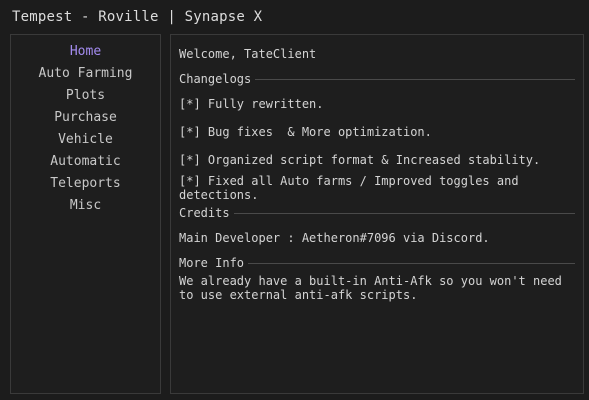 The height and width of the screenshot is (400, 589). I want to click on credits-header: Credits, so click(377, 213).